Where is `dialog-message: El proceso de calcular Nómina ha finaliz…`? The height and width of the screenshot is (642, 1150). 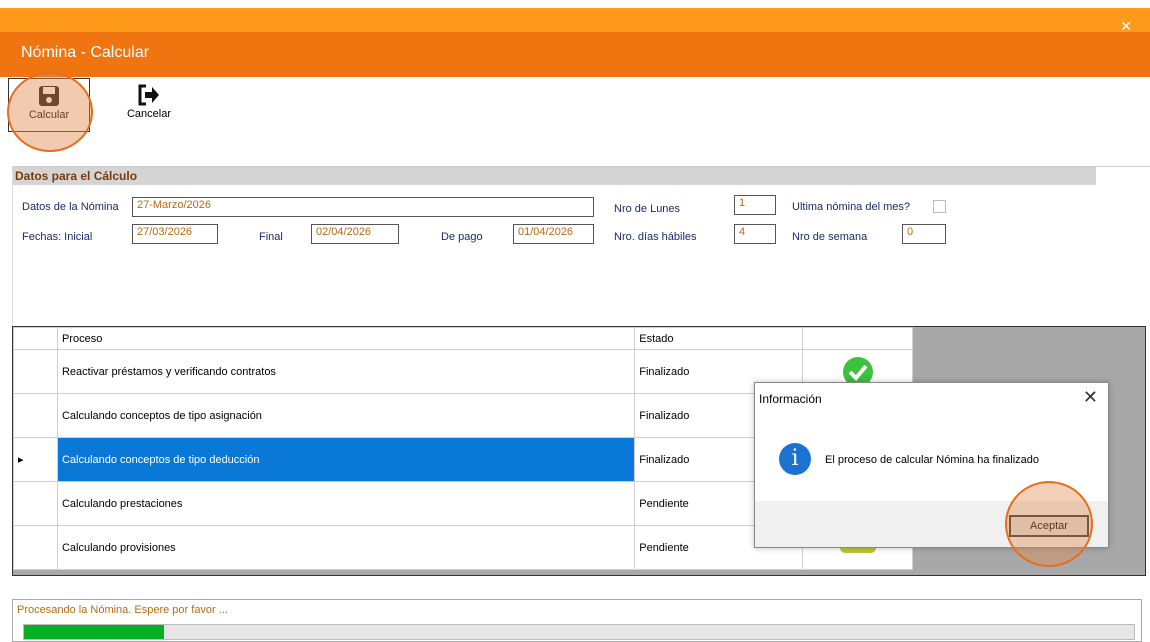 dialog-message: El proceso de calcular Nómina ha finaliz… is located at coordinates (932, 460).